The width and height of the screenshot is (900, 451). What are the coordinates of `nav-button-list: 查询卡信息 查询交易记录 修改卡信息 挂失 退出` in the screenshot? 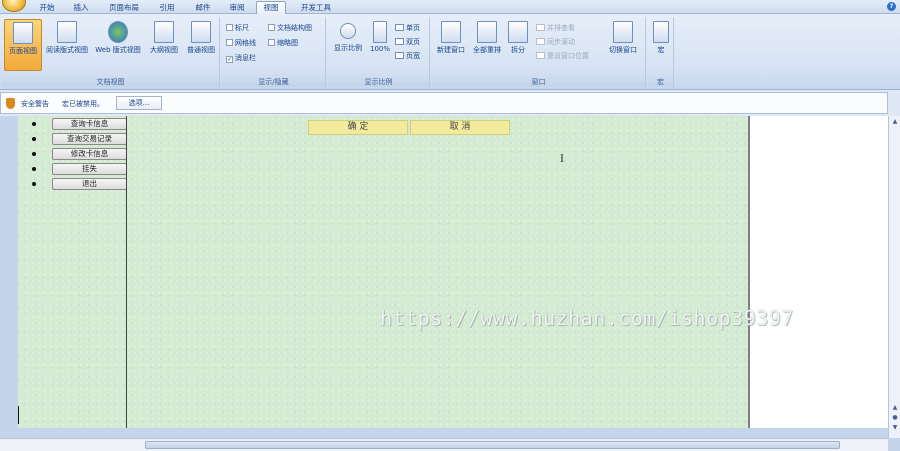 It's located at (79, 155).